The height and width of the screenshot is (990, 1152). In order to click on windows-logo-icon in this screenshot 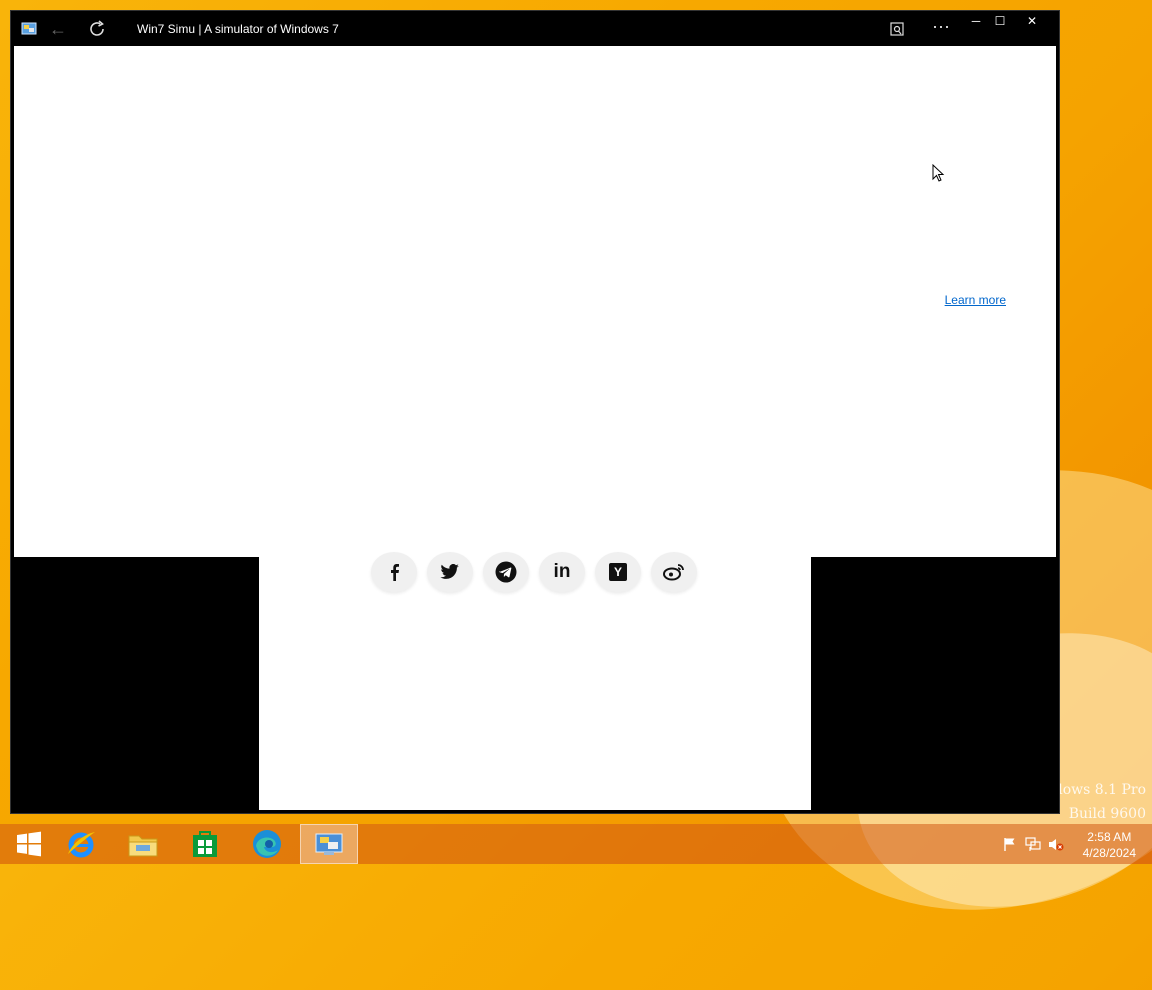, I will do `click(29, 844)`.